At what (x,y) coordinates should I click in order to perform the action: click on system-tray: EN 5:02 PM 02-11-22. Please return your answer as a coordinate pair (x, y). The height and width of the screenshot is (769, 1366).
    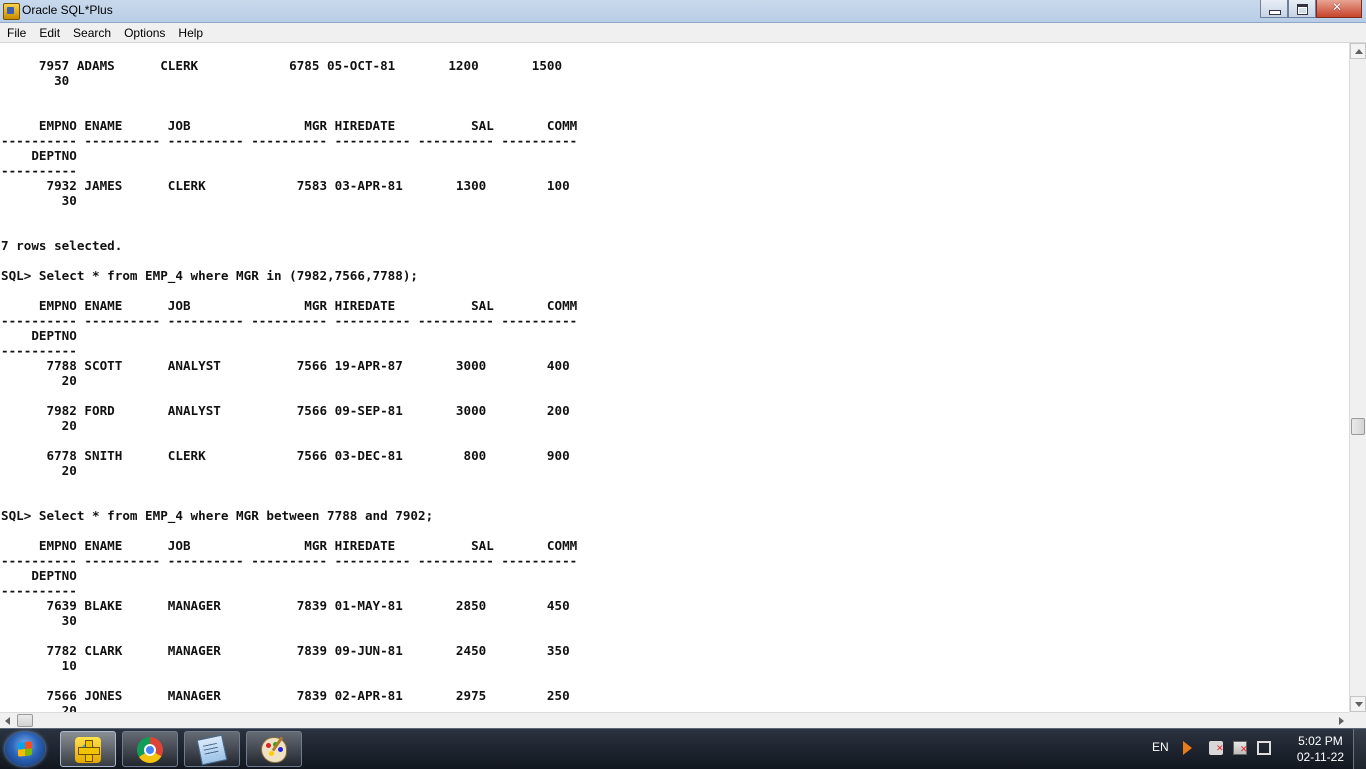
    Looking at the image, I should click on (1251, 749).